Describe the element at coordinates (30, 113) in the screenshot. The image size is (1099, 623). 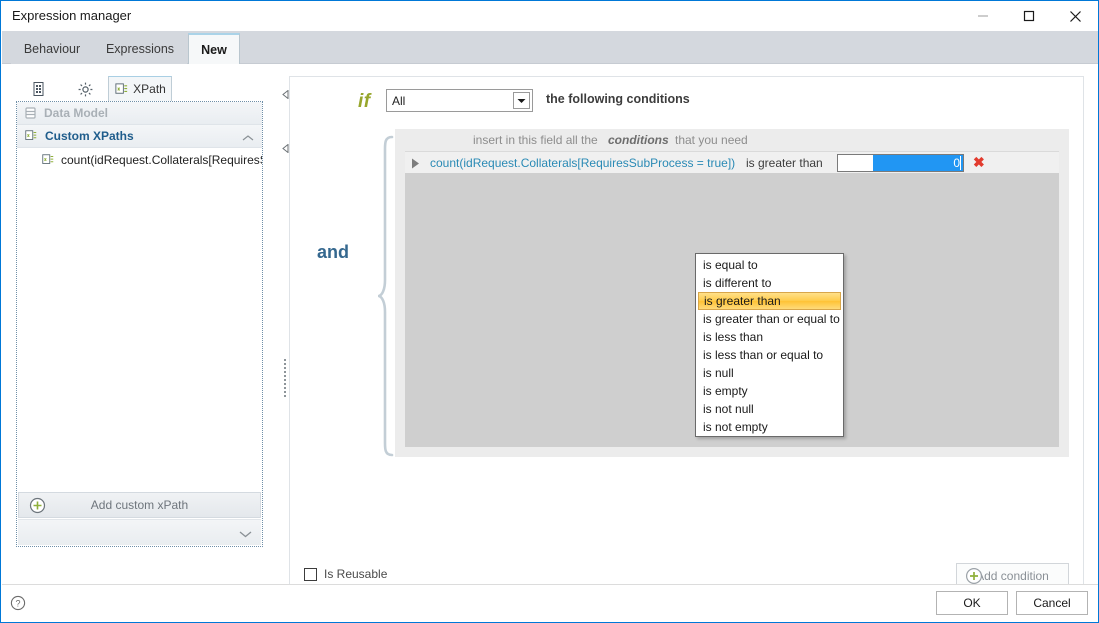
I see `database-icon` at that location.